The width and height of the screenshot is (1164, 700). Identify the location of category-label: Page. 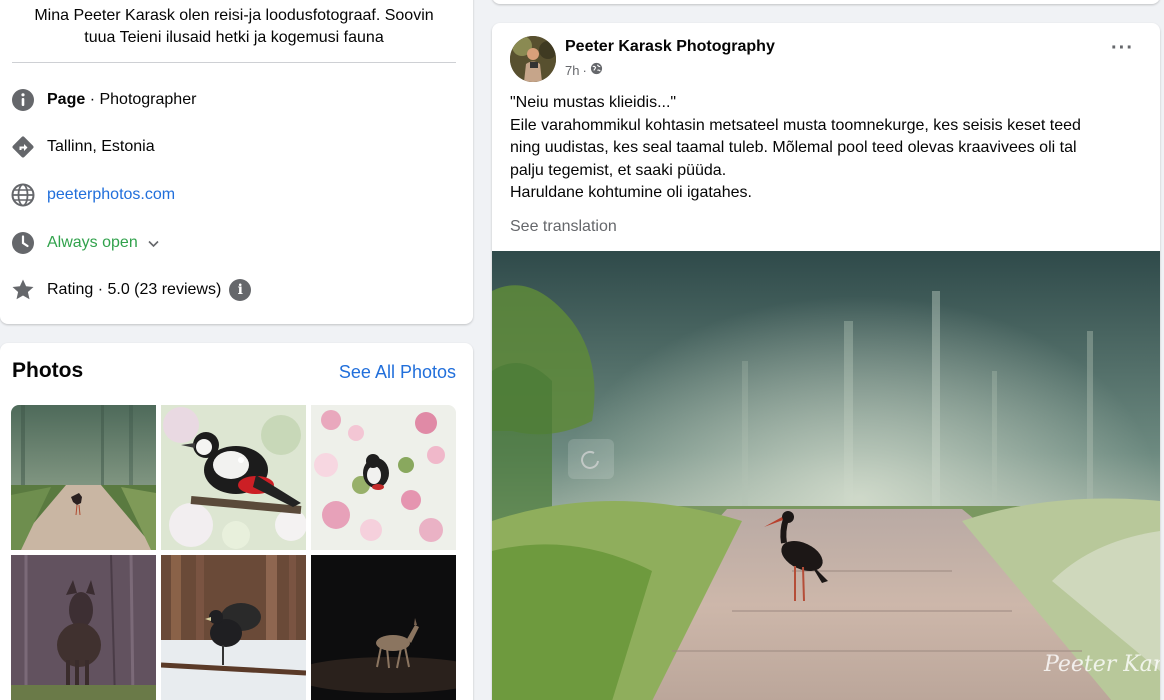
(66, 99).